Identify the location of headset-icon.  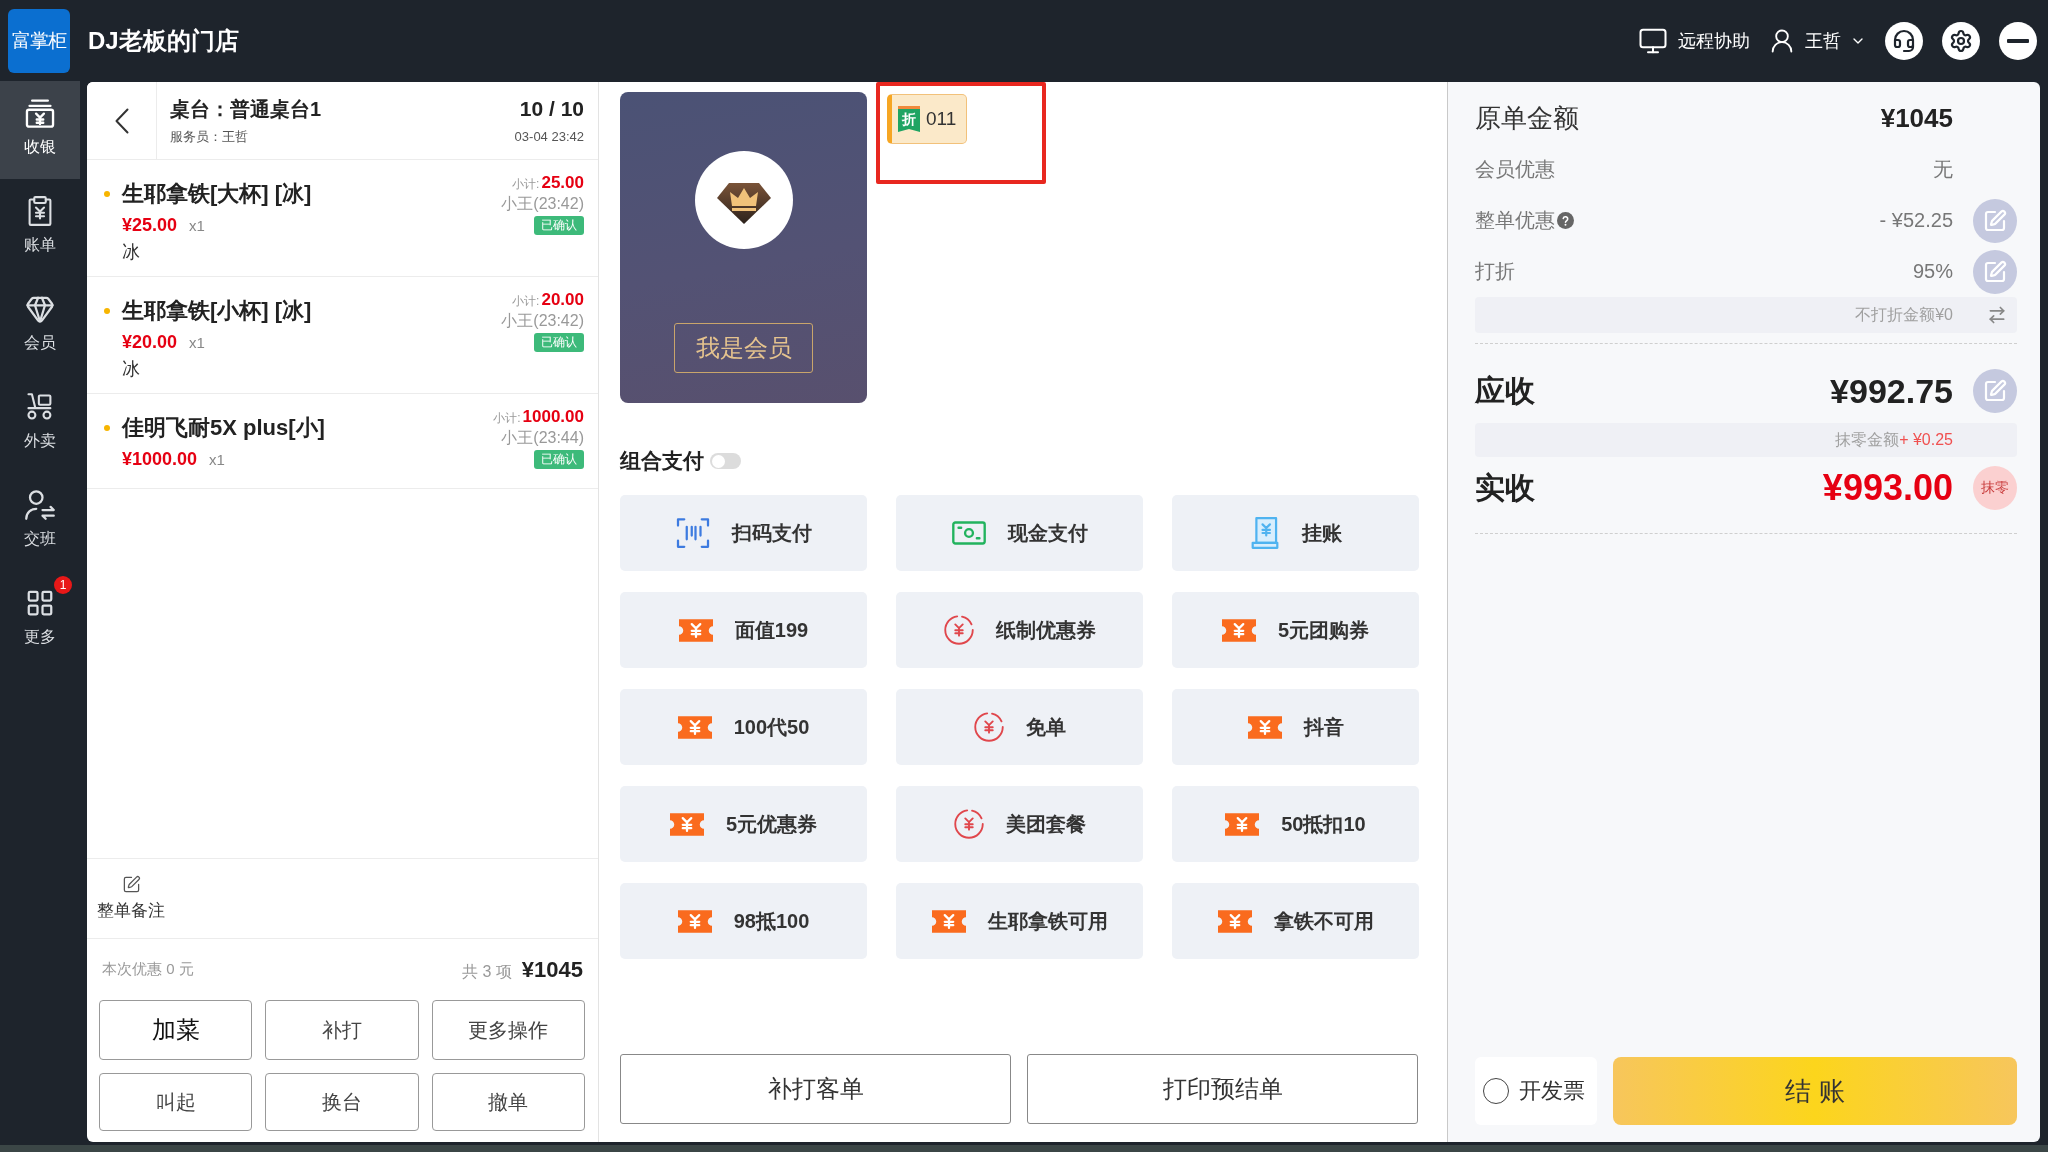
(1904, 40).